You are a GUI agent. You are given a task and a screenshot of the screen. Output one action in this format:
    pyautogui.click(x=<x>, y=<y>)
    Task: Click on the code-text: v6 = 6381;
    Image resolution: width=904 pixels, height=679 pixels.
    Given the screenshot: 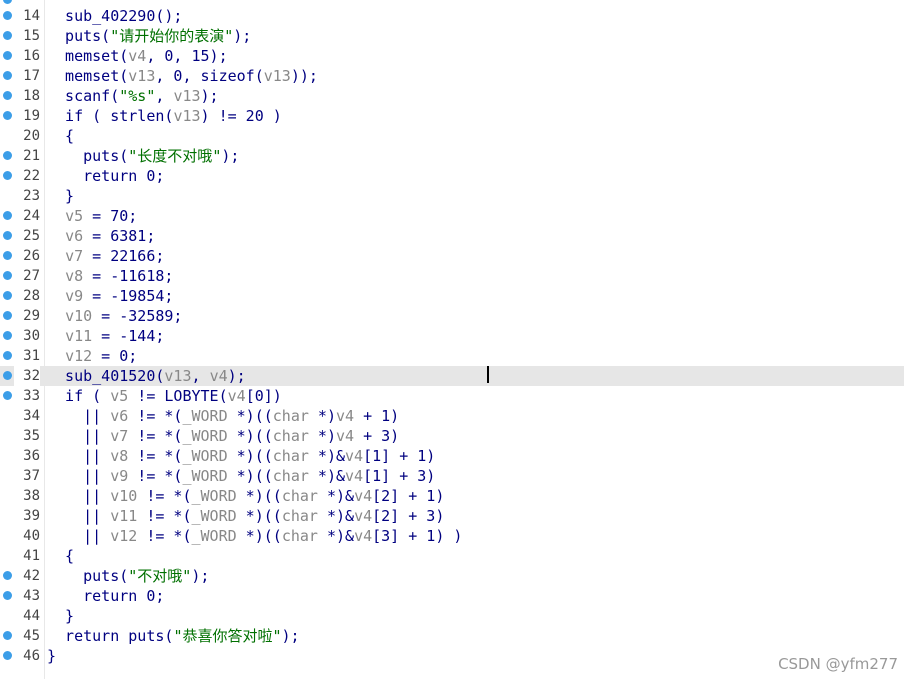 What is the action you would take?
    pyautogui.click(x=101, y=236)
    